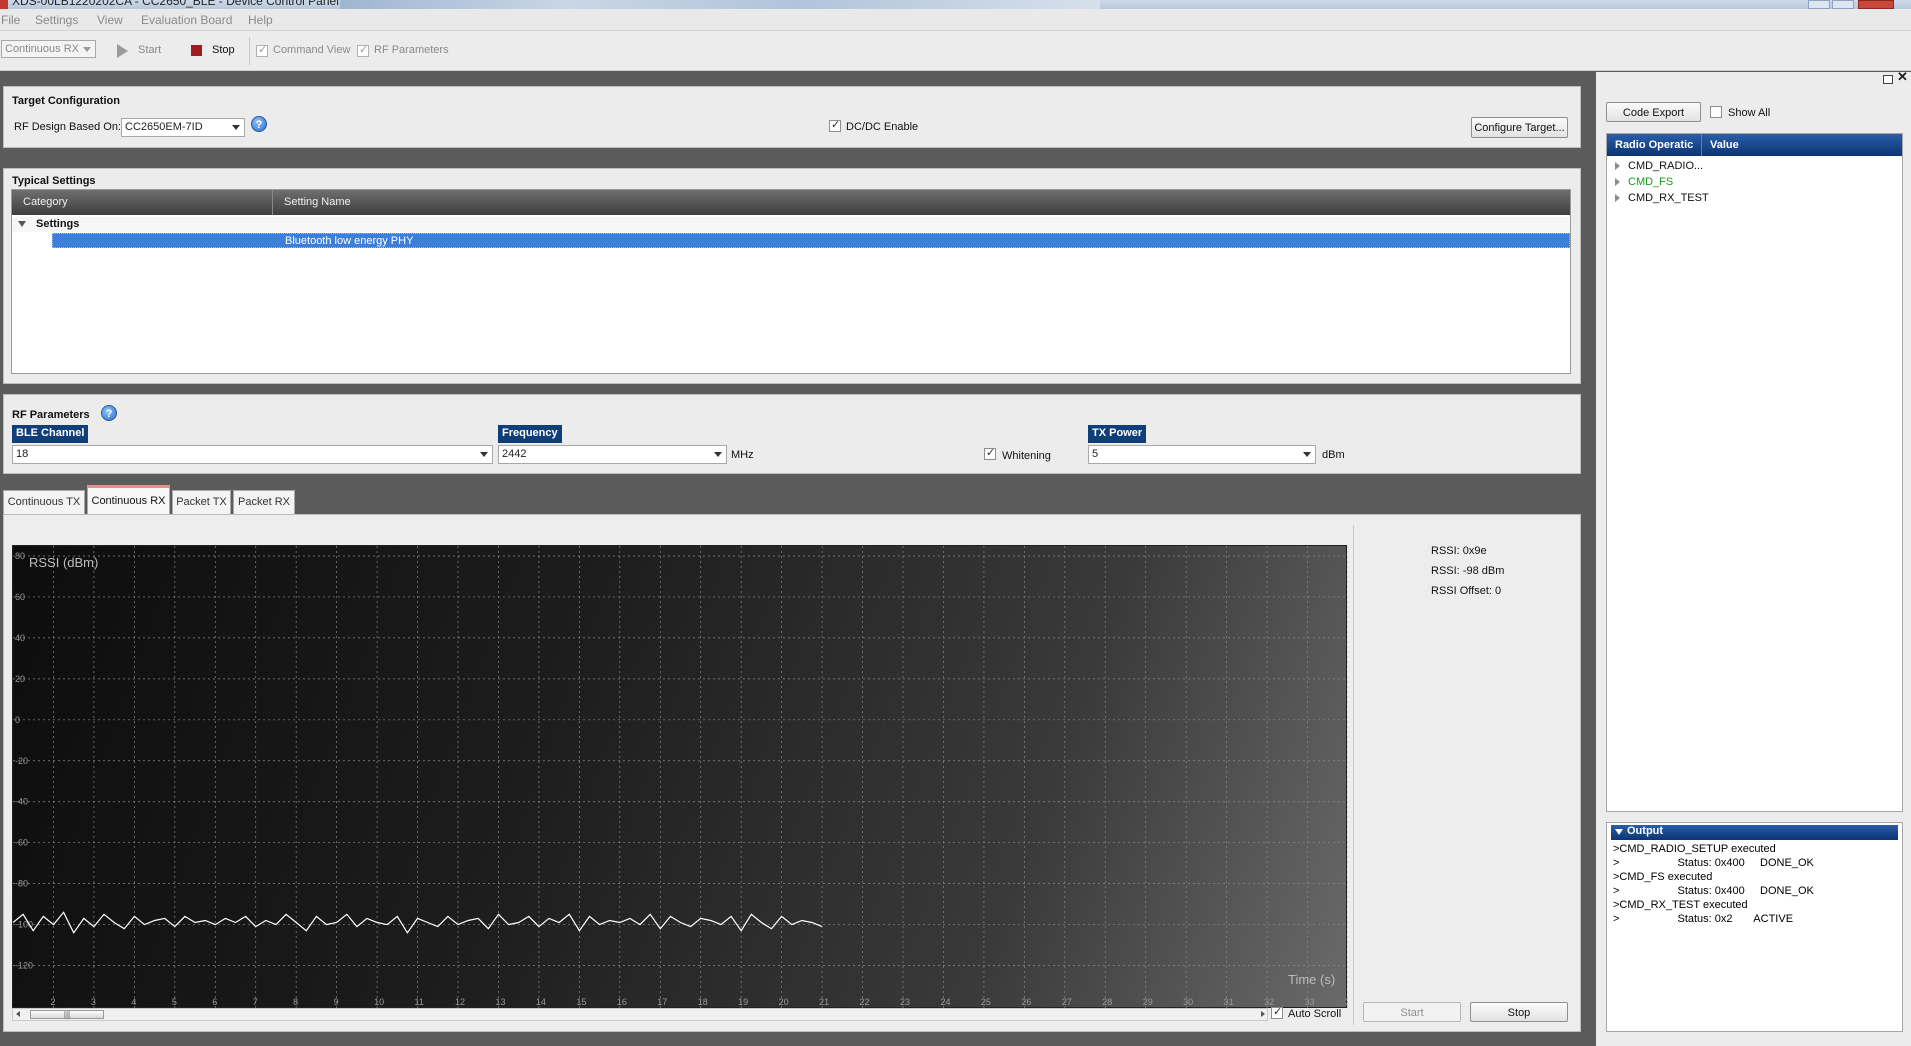 This screenshot has height=1046, width=1911. Describe the element at coordinates (1026, 1002) in the screenshot. I see `x-tick-label: 26` at that location.